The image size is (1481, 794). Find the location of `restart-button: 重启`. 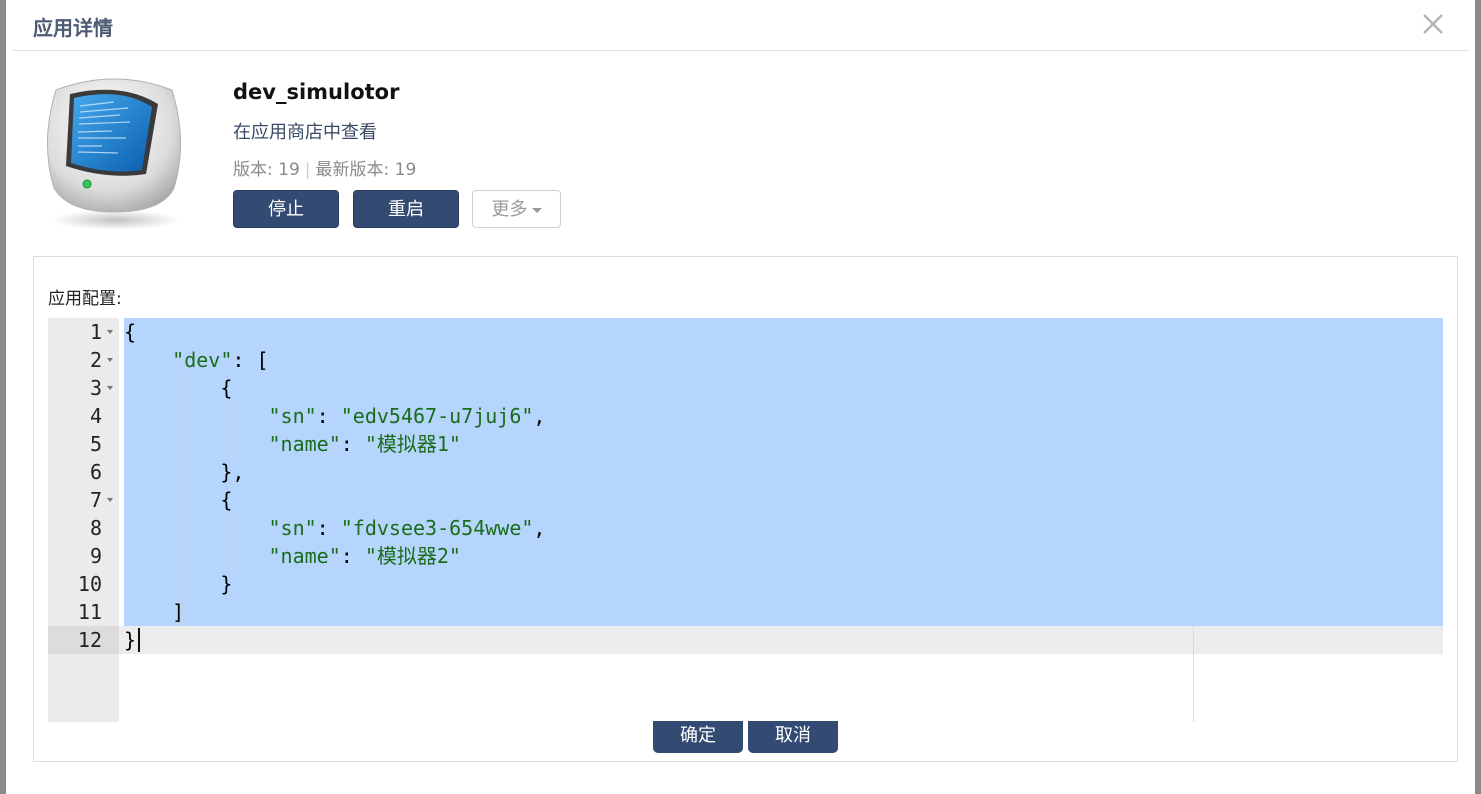

restart-button: 重启 is located at coordinates (406, 209).